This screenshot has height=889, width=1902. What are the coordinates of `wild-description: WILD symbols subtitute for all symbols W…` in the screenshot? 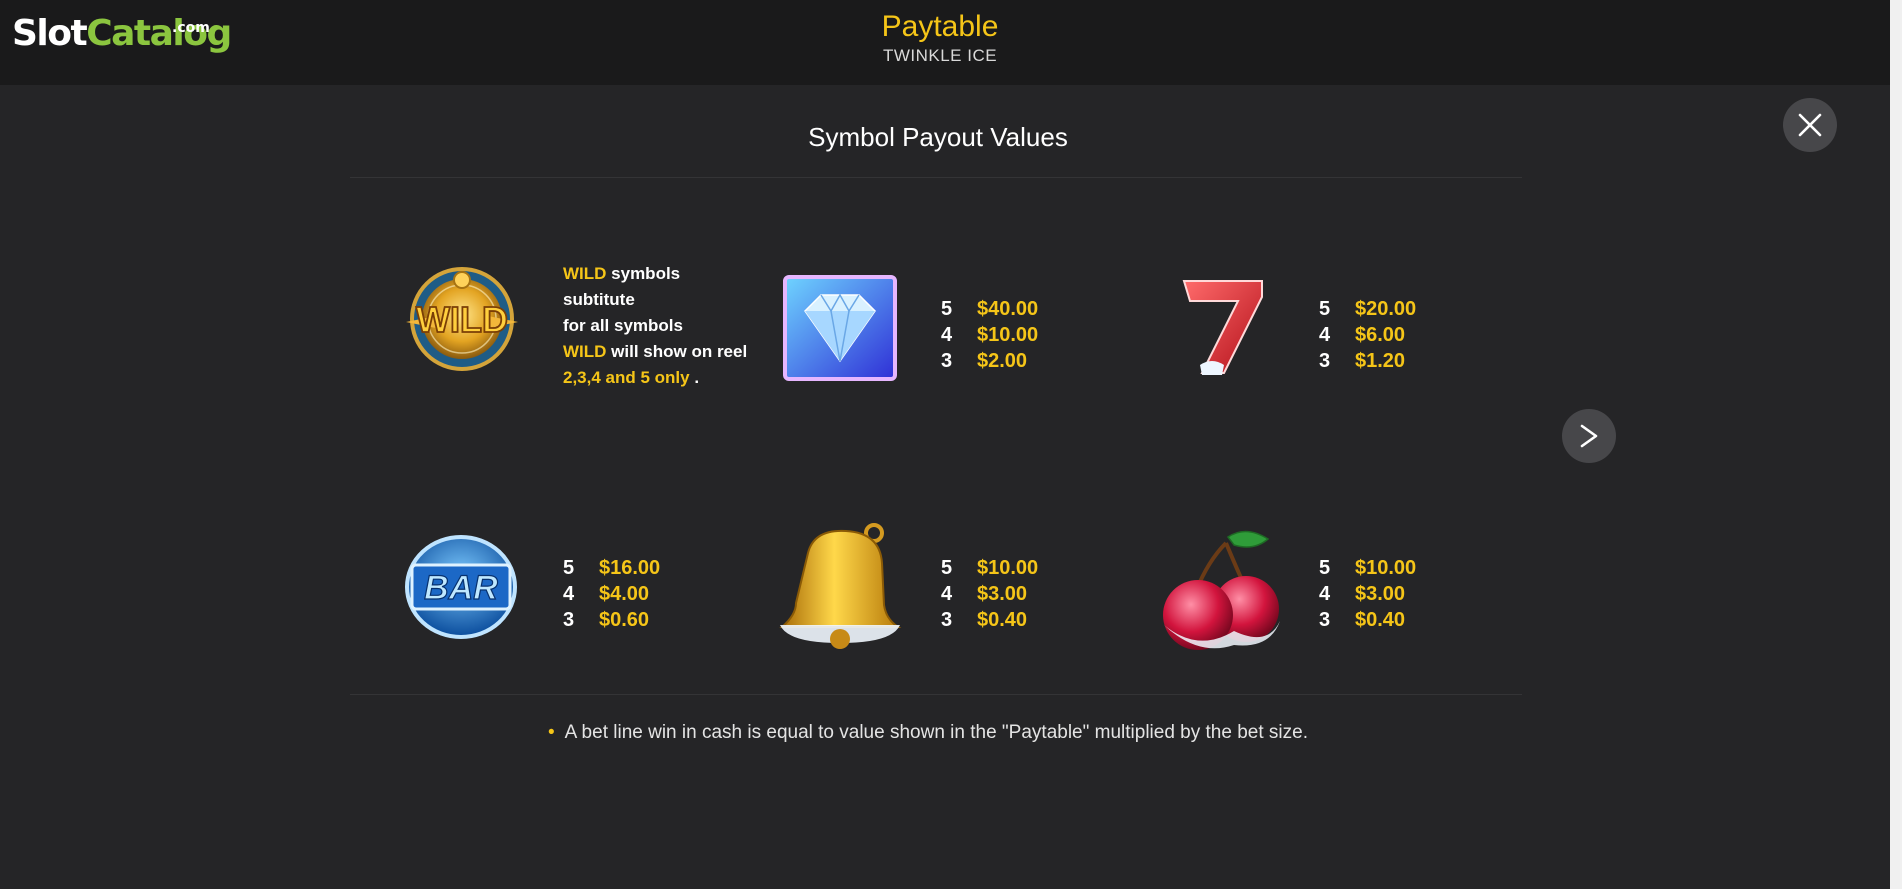 It's located at (655, 326).